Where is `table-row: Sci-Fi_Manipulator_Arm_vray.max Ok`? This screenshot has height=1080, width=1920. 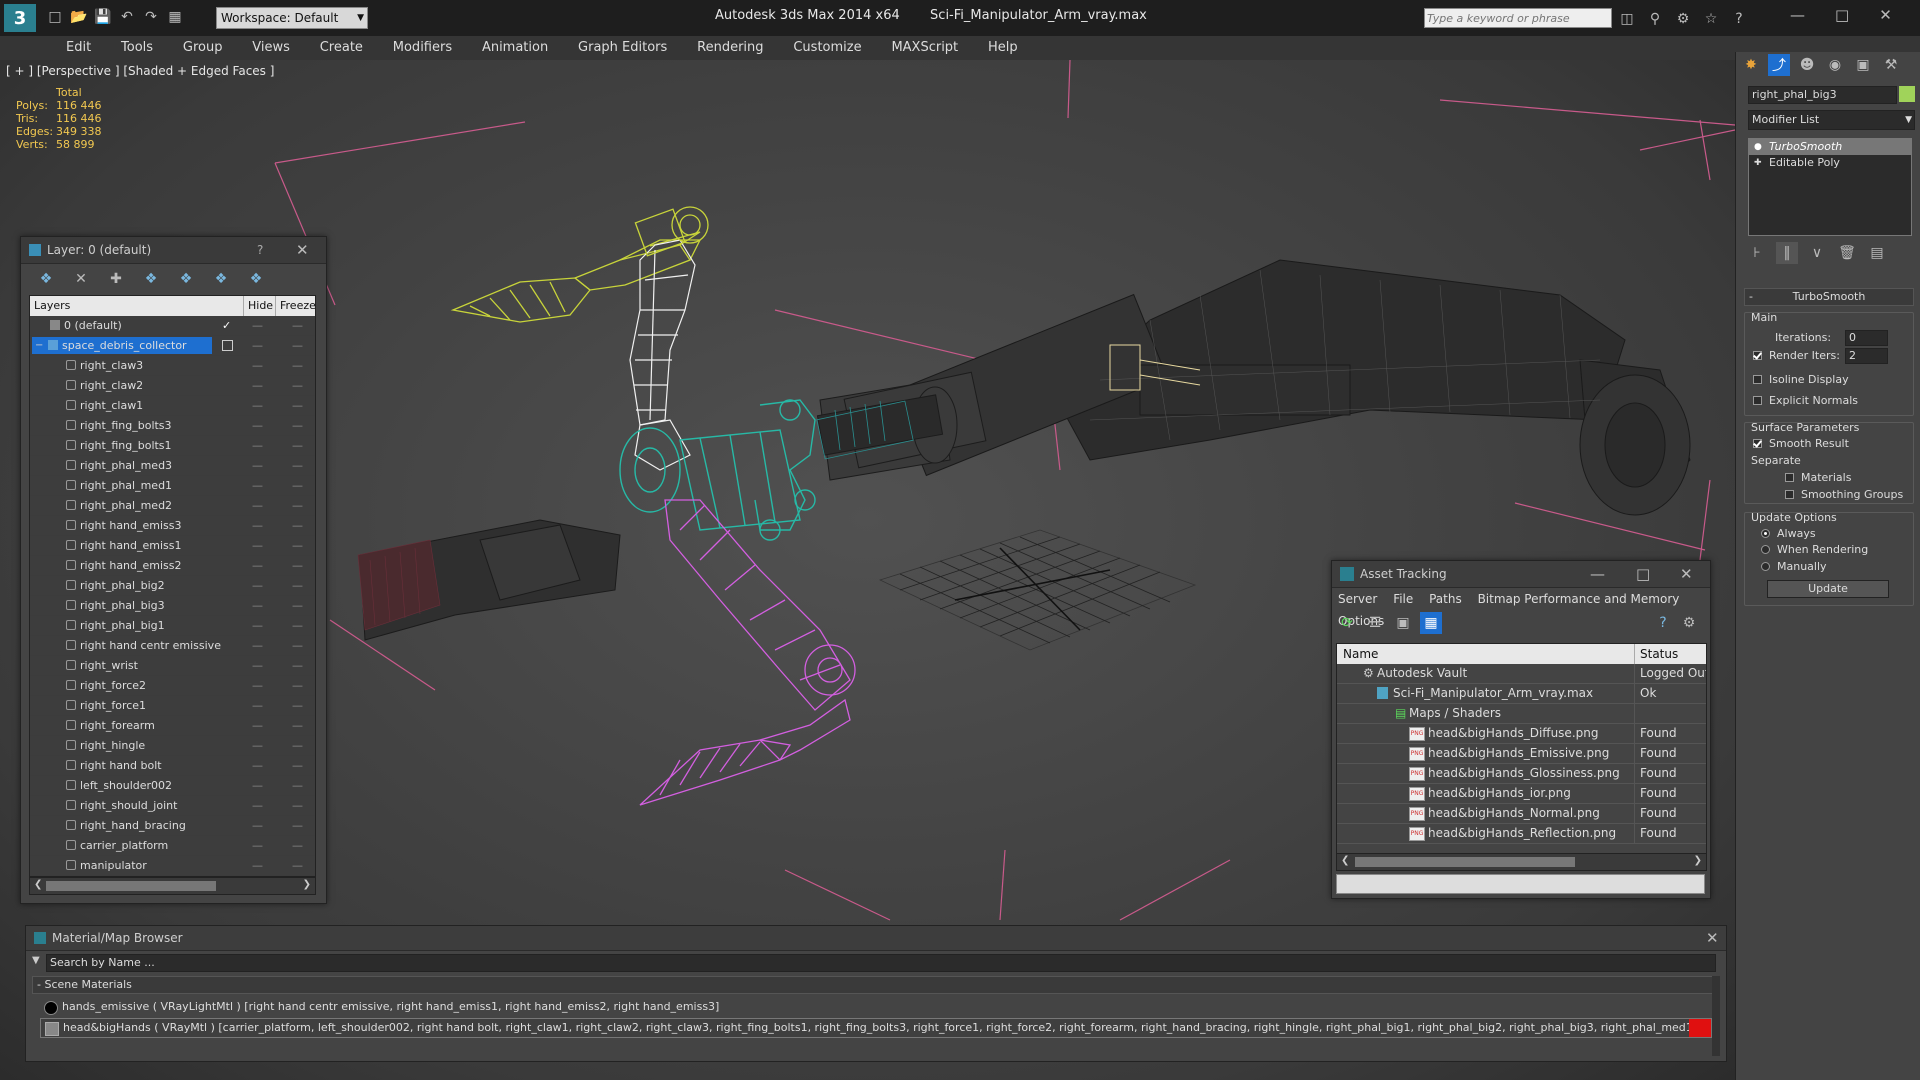
table-row: Sci-Fi_Manipulator_Arm_vray.max Ok is located at coordinates (1521, 694).